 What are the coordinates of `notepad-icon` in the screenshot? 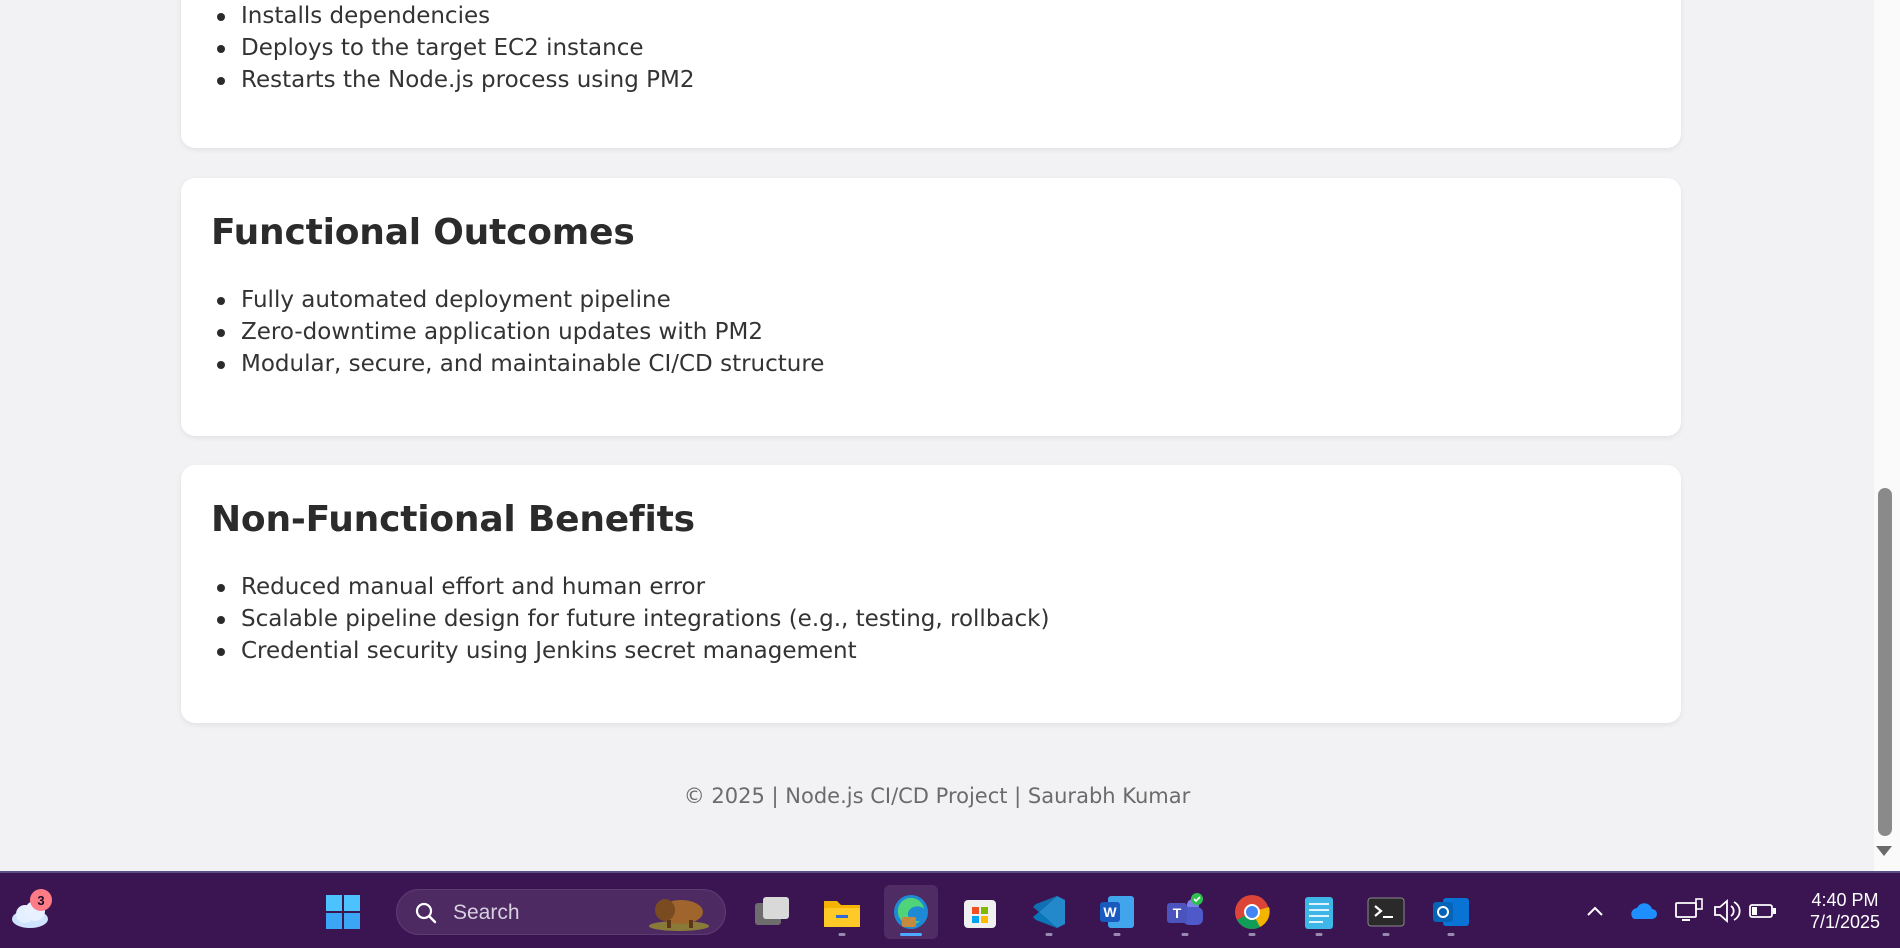 It's located at (1319, 913).